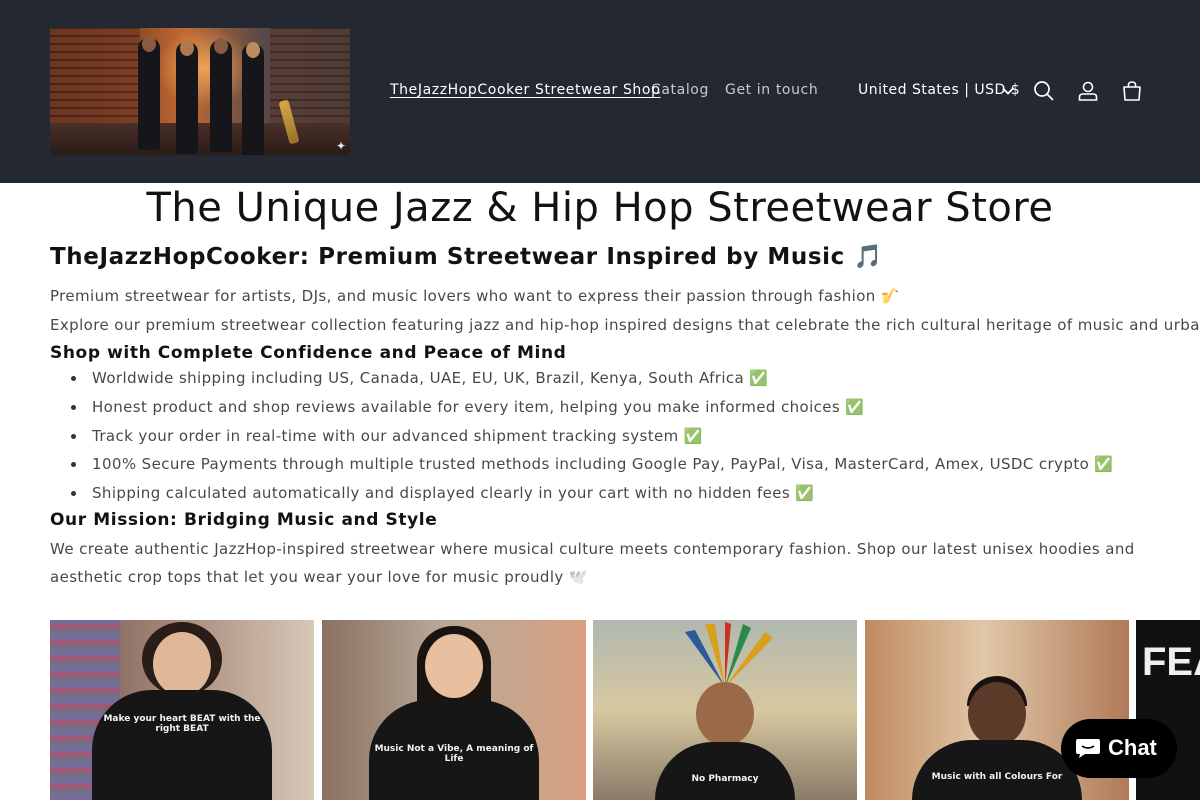 Image resolution: width=1200 pixels, height=800 pixels. What do you see at coordinates (454, 754) in the screenshot?
I see `shirt-print-text: Music Not a Vibe, A meaning of Life` at bounding box center [454, 754].